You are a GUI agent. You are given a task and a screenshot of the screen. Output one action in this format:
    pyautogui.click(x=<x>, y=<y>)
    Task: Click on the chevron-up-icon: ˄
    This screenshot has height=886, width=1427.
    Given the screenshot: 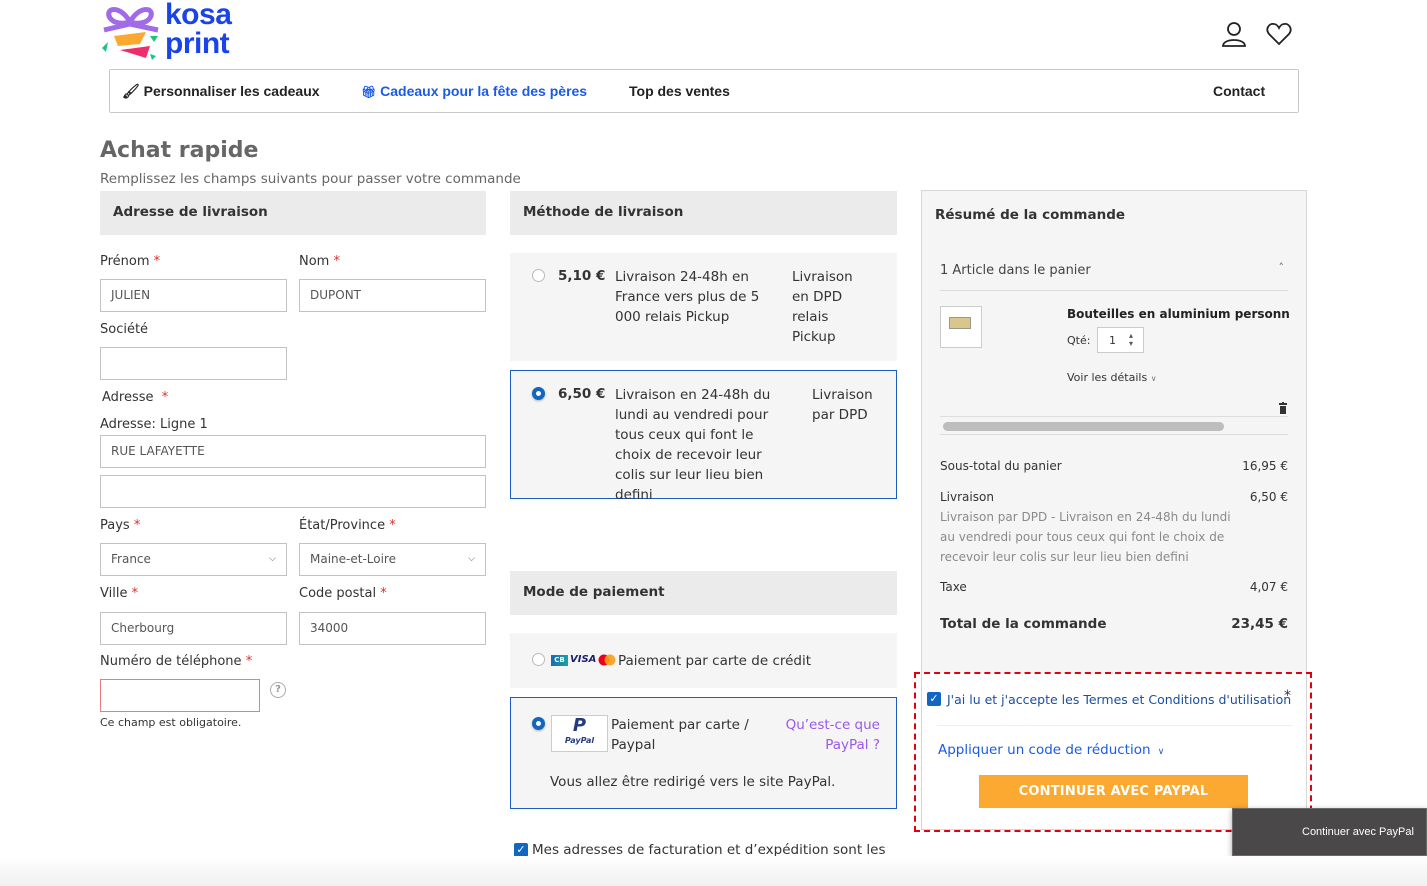 What is the action you would take?
    pyautogui.click(x=1281, y=267)
    